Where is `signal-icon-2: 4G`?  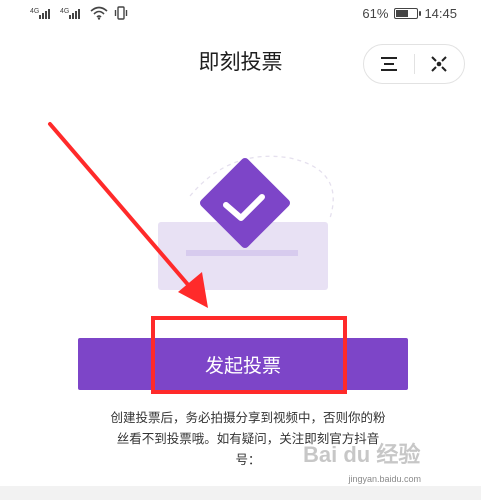
signal-icon-2: 4G is located at coordinates (70, 13).